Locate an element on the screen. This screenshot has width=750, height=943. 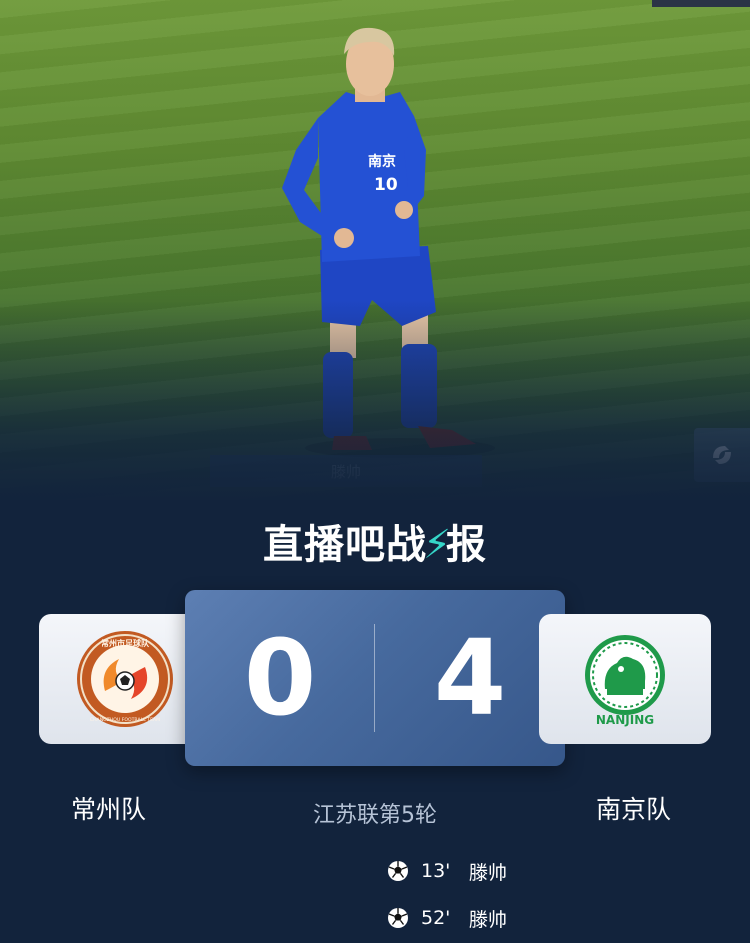
home-logo-text: 常州市足球队 is located at coordinates (125, 643).